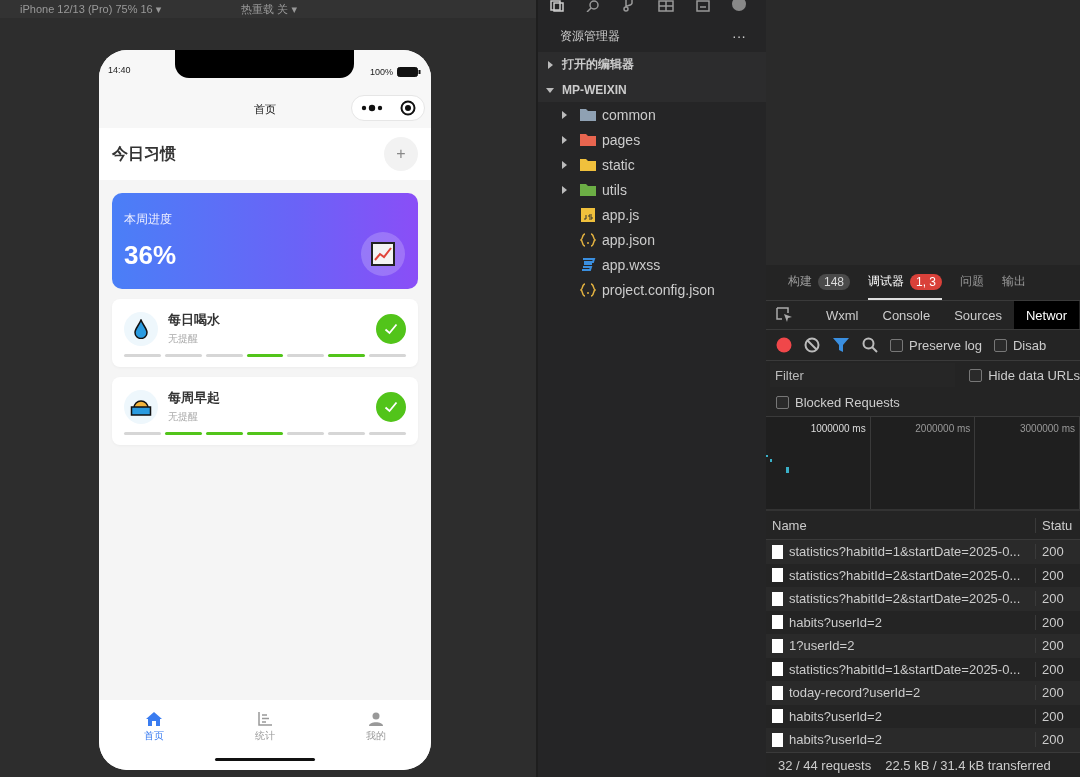 The image size is (1080, 777). I want to click on file-tree-item: app.json, so click(652, 239).